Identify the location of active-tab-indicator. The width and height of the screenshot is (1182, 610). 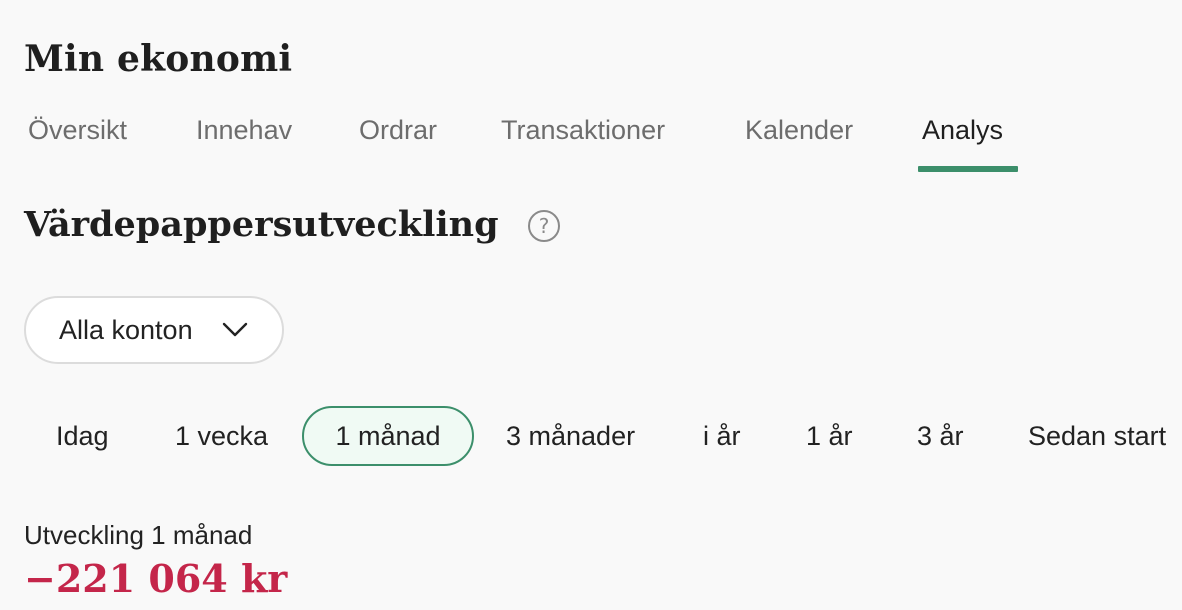
(968, 169).